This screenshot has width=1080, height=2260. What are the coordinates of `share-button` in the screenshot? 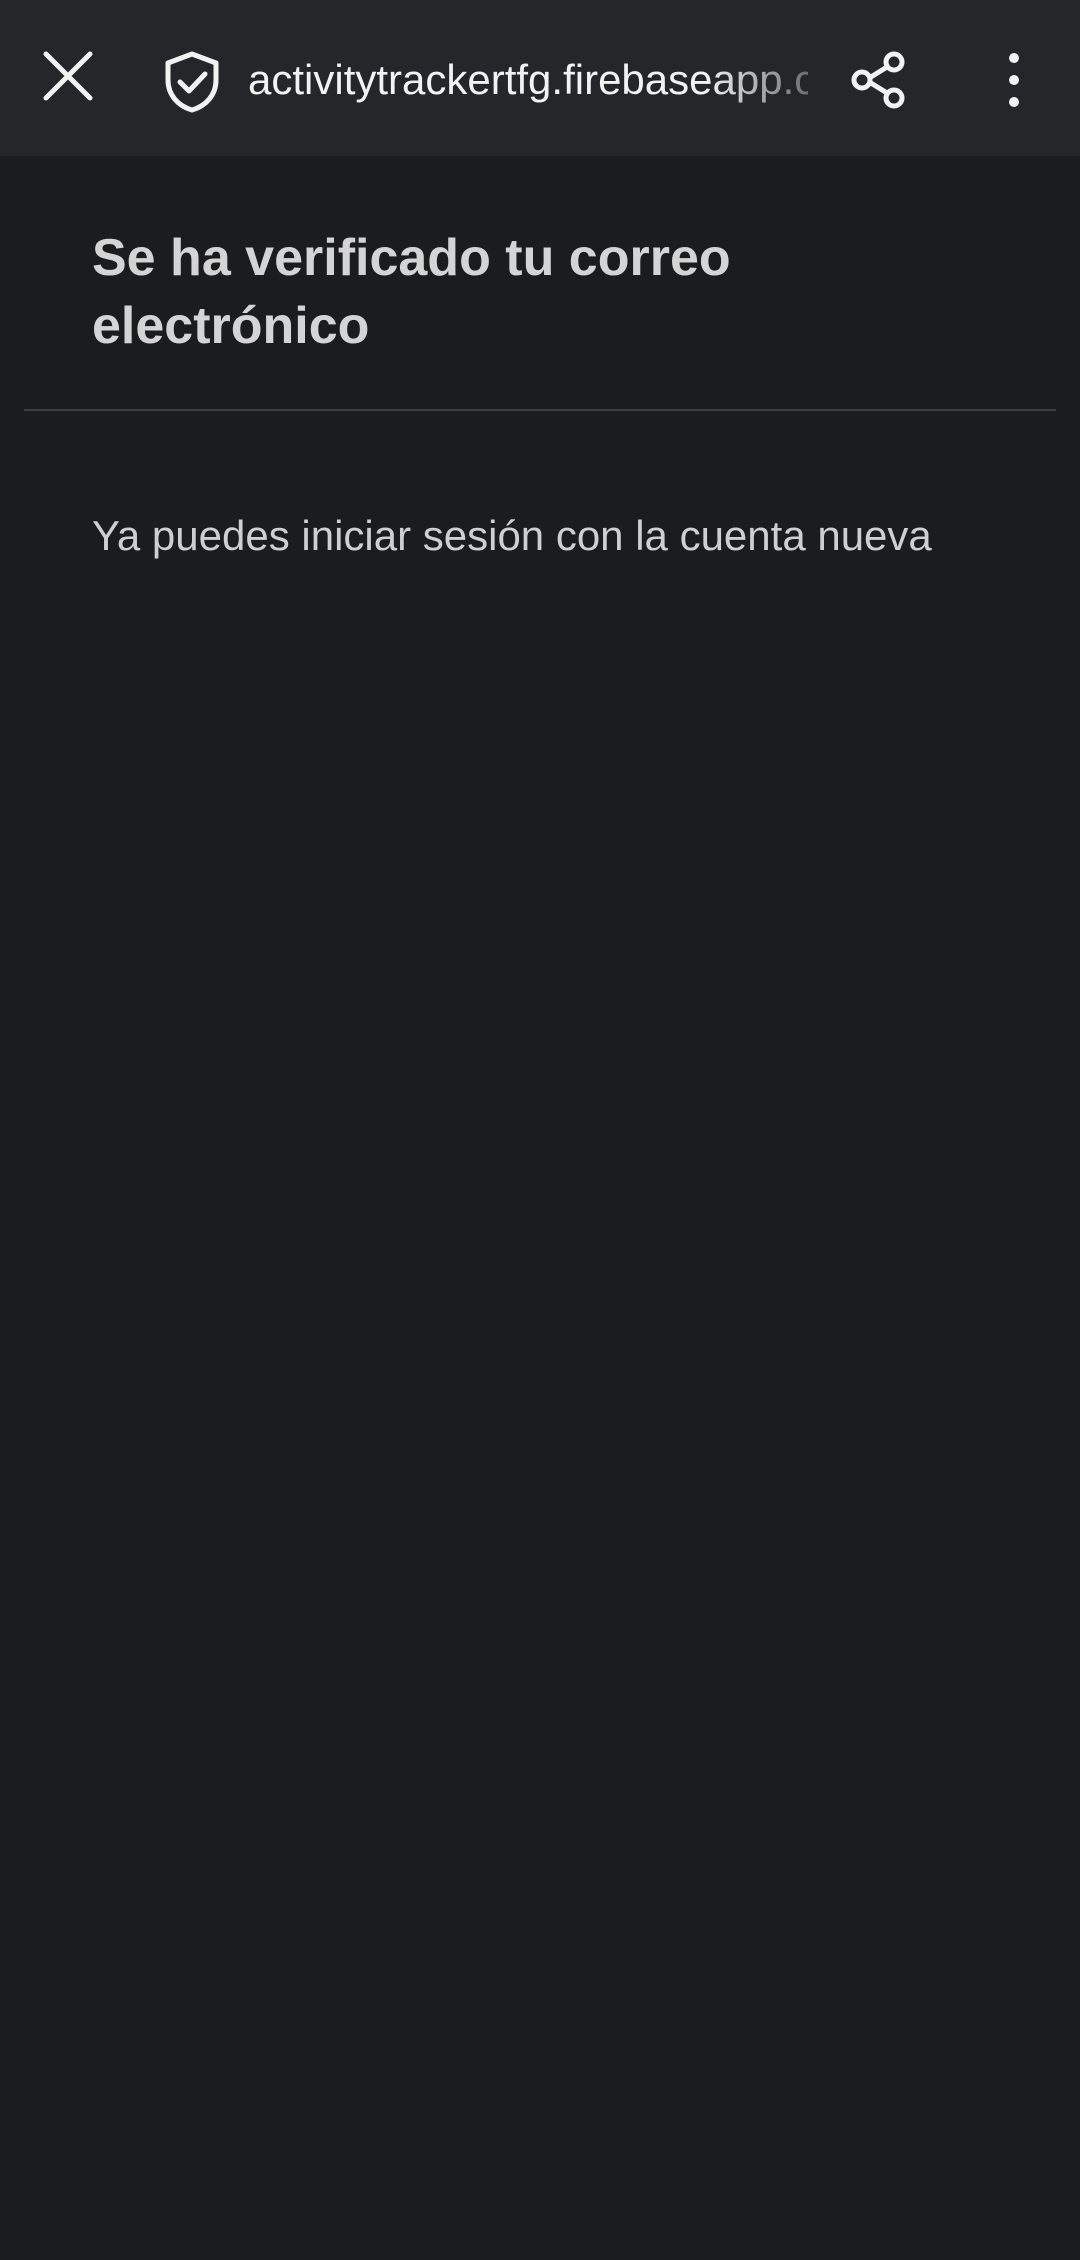 It's located at (878, 80).